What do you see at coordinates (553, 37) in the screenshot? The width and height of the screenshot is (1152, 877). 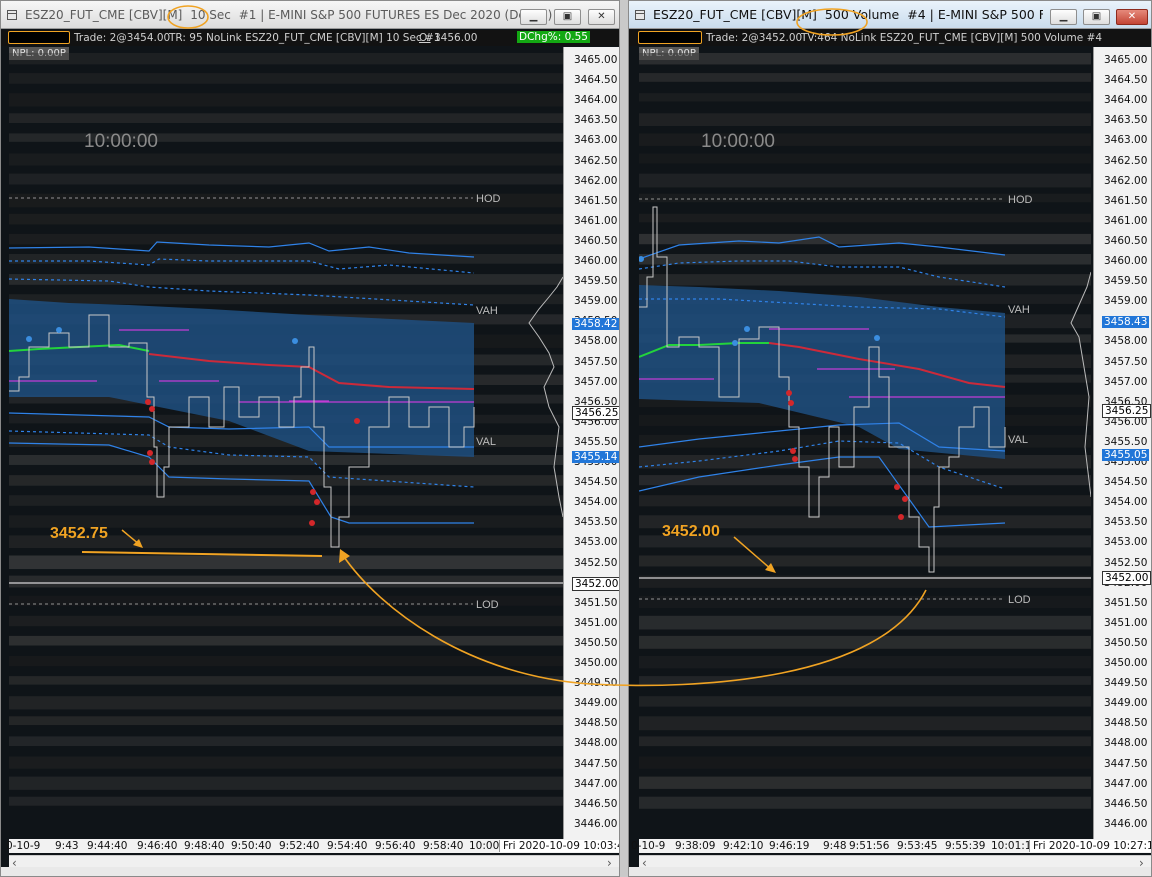 I see `day-change-badge: DChg%: 0.55` at bounding box center [553, 37].